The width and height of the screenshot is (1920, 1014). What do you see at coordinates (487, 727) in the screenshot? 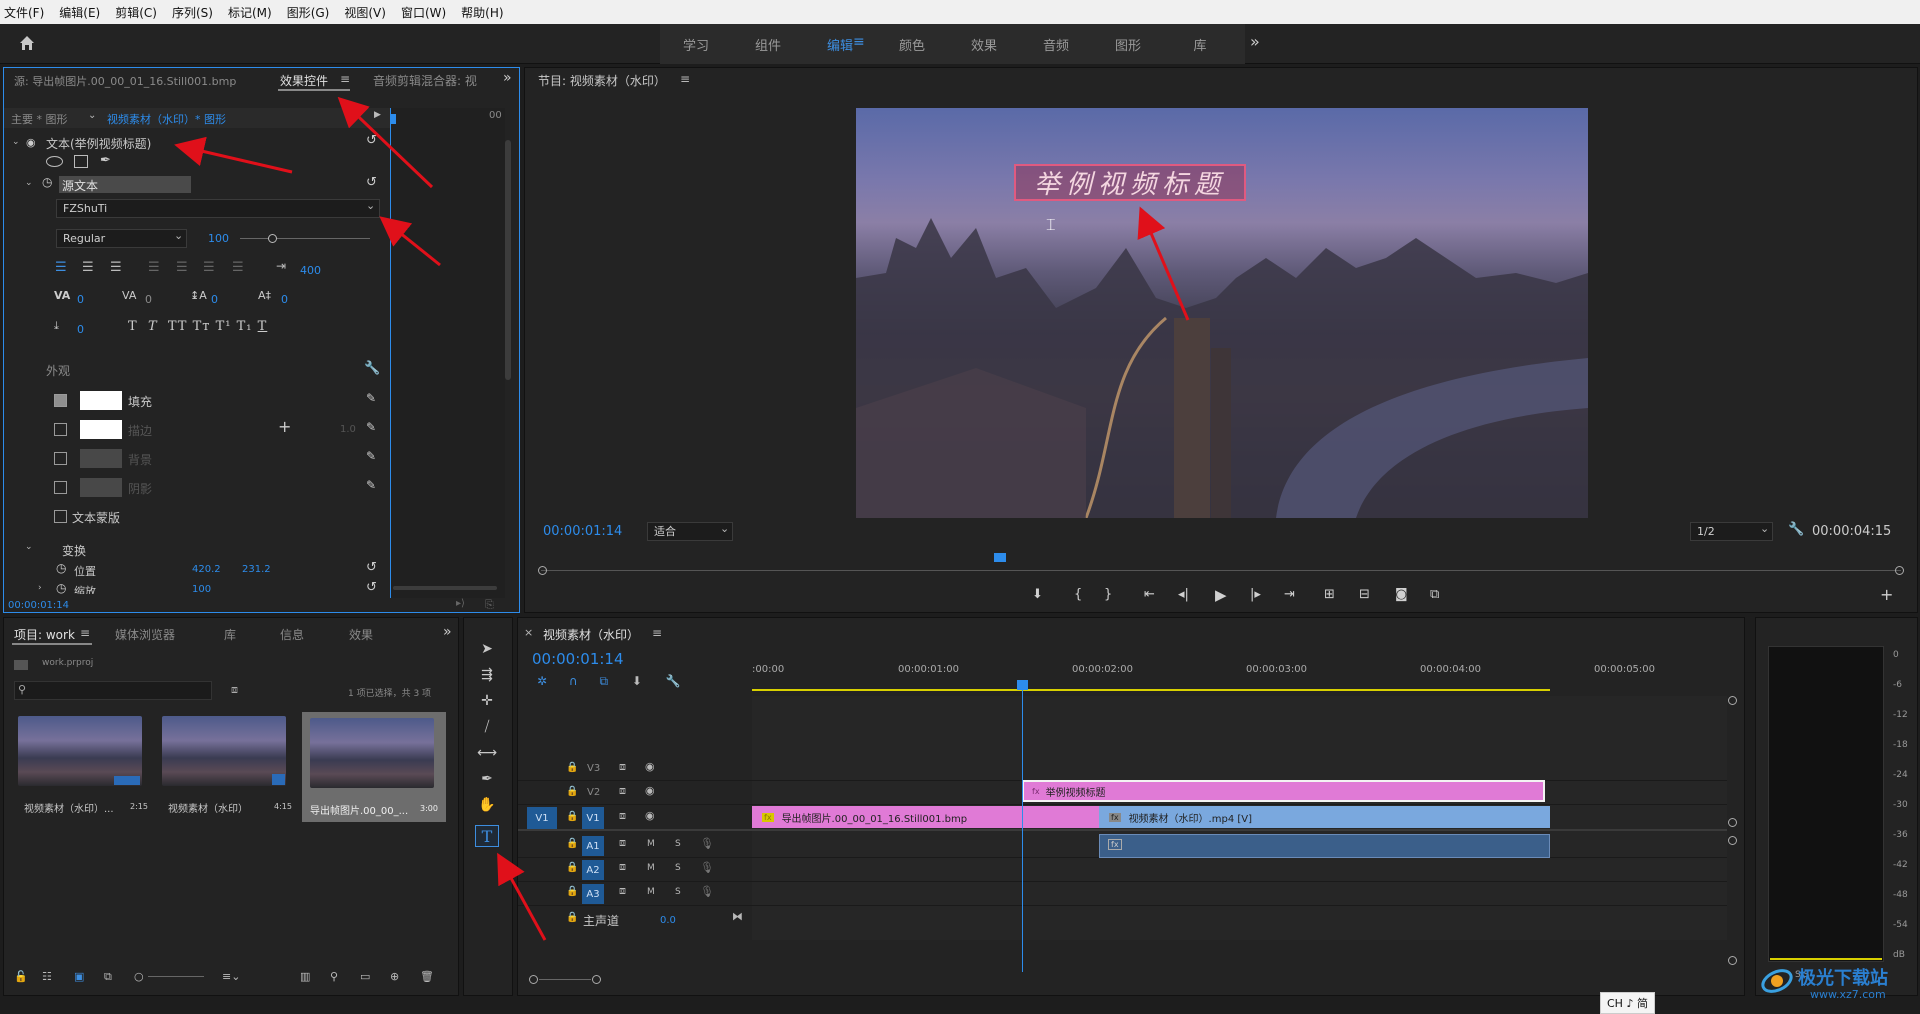
I see `razor-tool-icon: ⧸` at bounding box center [487, 727].